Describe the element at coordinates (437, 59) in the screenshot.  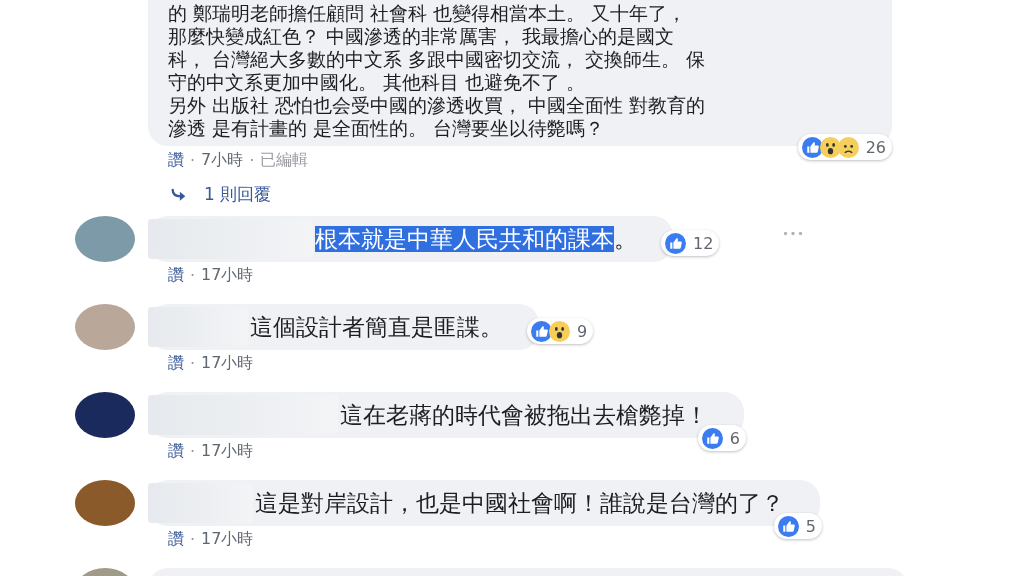
I see `comment-text: 科， 台灣絕大多數的中文系 多跟中國密切交流， 交換師生。 保` at that location.